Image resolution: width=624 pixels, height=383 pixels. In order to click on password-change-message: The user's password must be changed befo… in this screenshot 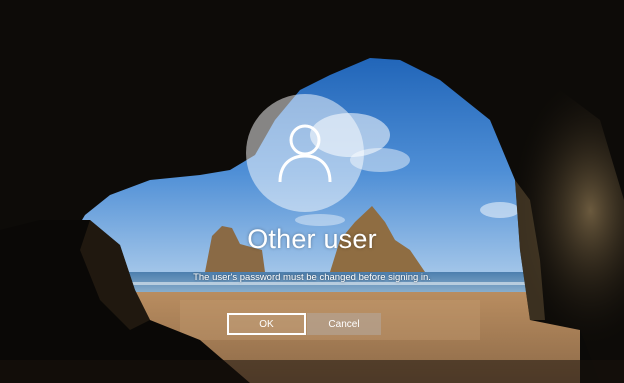, I will do `click(312, 277)`.